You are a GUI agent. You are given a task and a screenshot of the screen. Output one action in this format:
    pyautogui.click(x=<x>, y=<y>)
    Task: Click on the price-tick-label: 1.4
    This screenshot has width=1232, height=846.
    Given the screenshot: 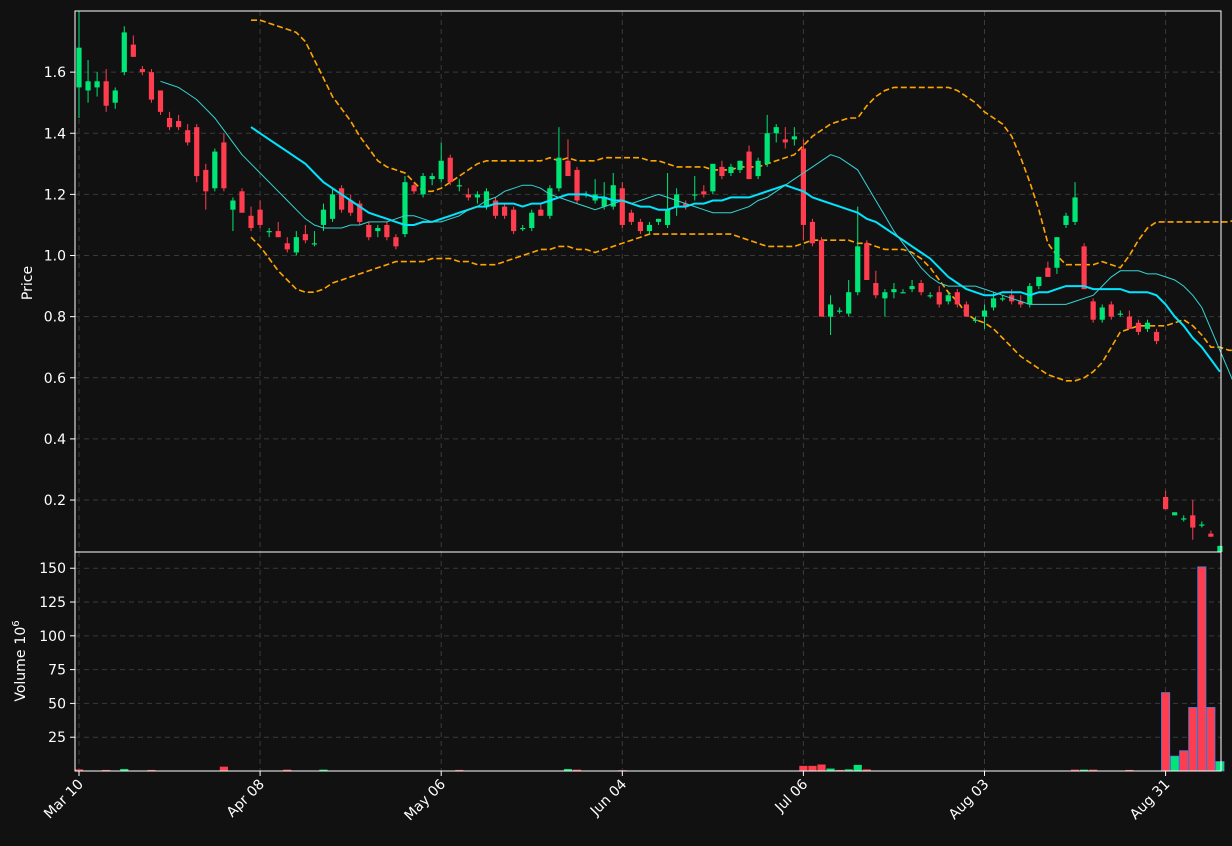 What is the action you would take?
    pyautogui.click(x=55, y=134)
    